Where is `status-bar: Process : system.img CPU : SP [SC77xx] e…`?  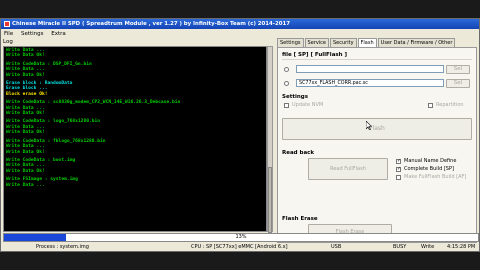
status-bar: Process : system.img CPU : SP [SC77xx] e… is located at coordinates (240, 247).